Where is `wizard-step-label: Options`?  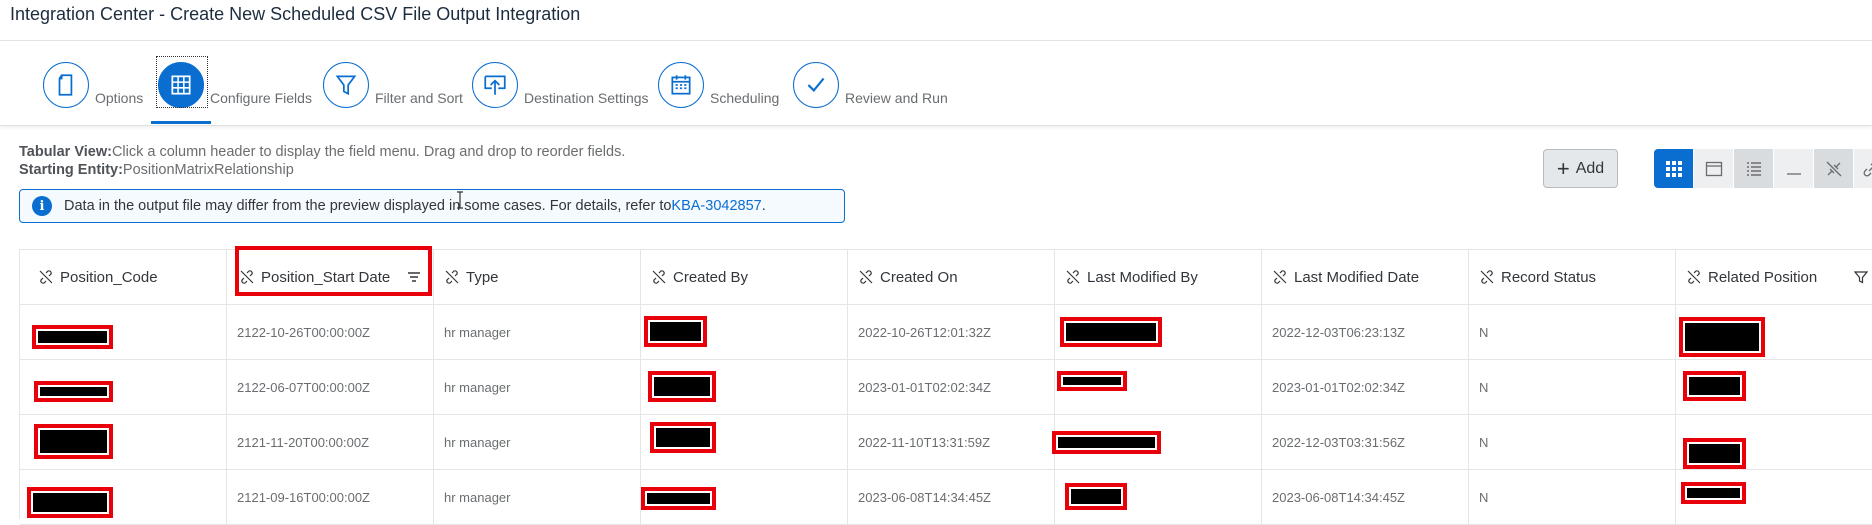 wizard-step-label: Options is located at coordinates (119, 98).